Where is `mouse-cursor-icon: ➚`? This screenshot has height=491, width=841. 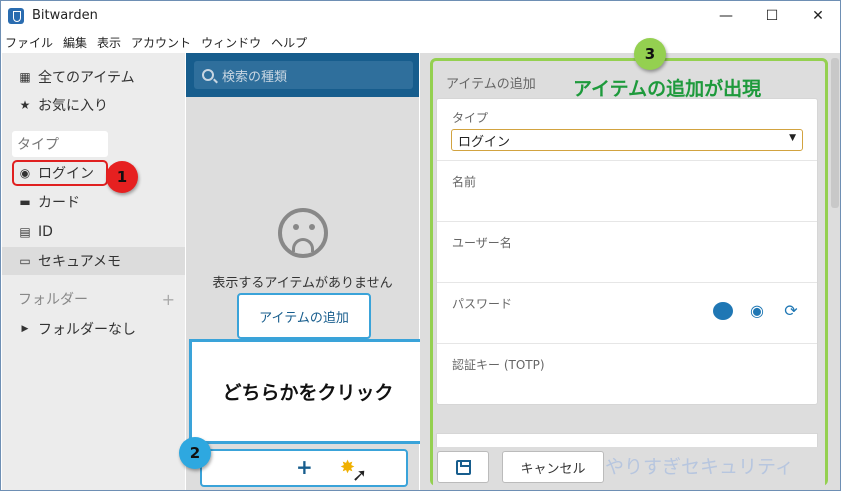
mouse-cursor-icon: ➚ is located at coordinates (360, 475).